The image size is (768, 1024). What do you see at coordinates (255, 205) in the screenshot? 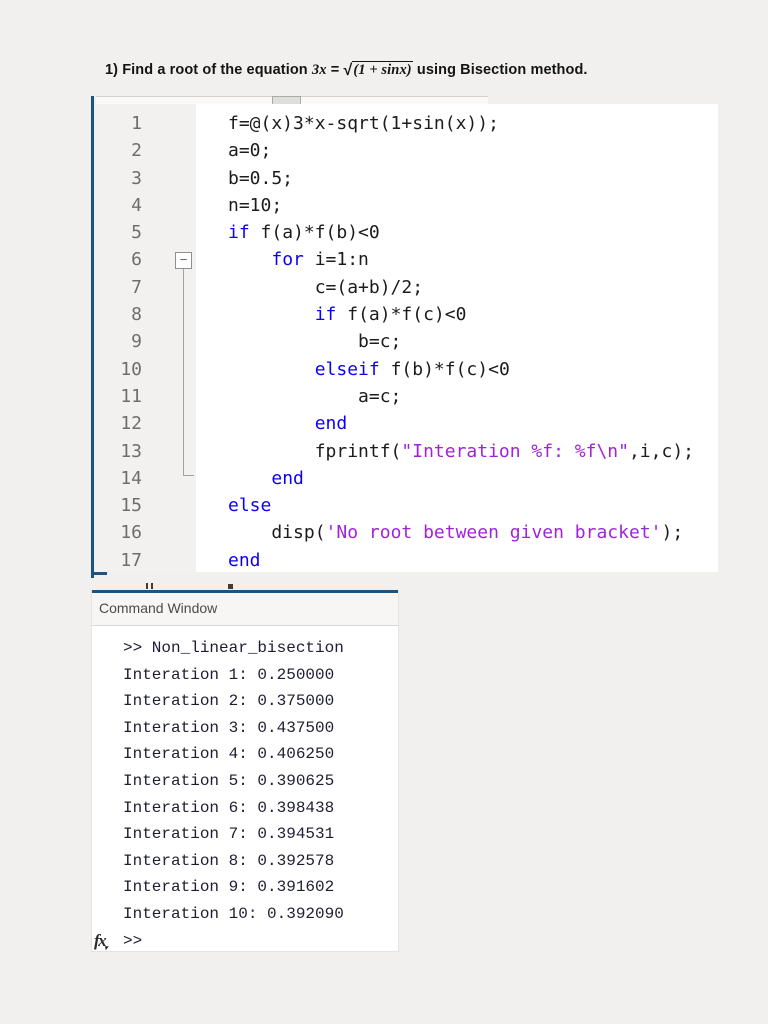
I see `code-segment: n=10;` at bounding box center [255, 205].